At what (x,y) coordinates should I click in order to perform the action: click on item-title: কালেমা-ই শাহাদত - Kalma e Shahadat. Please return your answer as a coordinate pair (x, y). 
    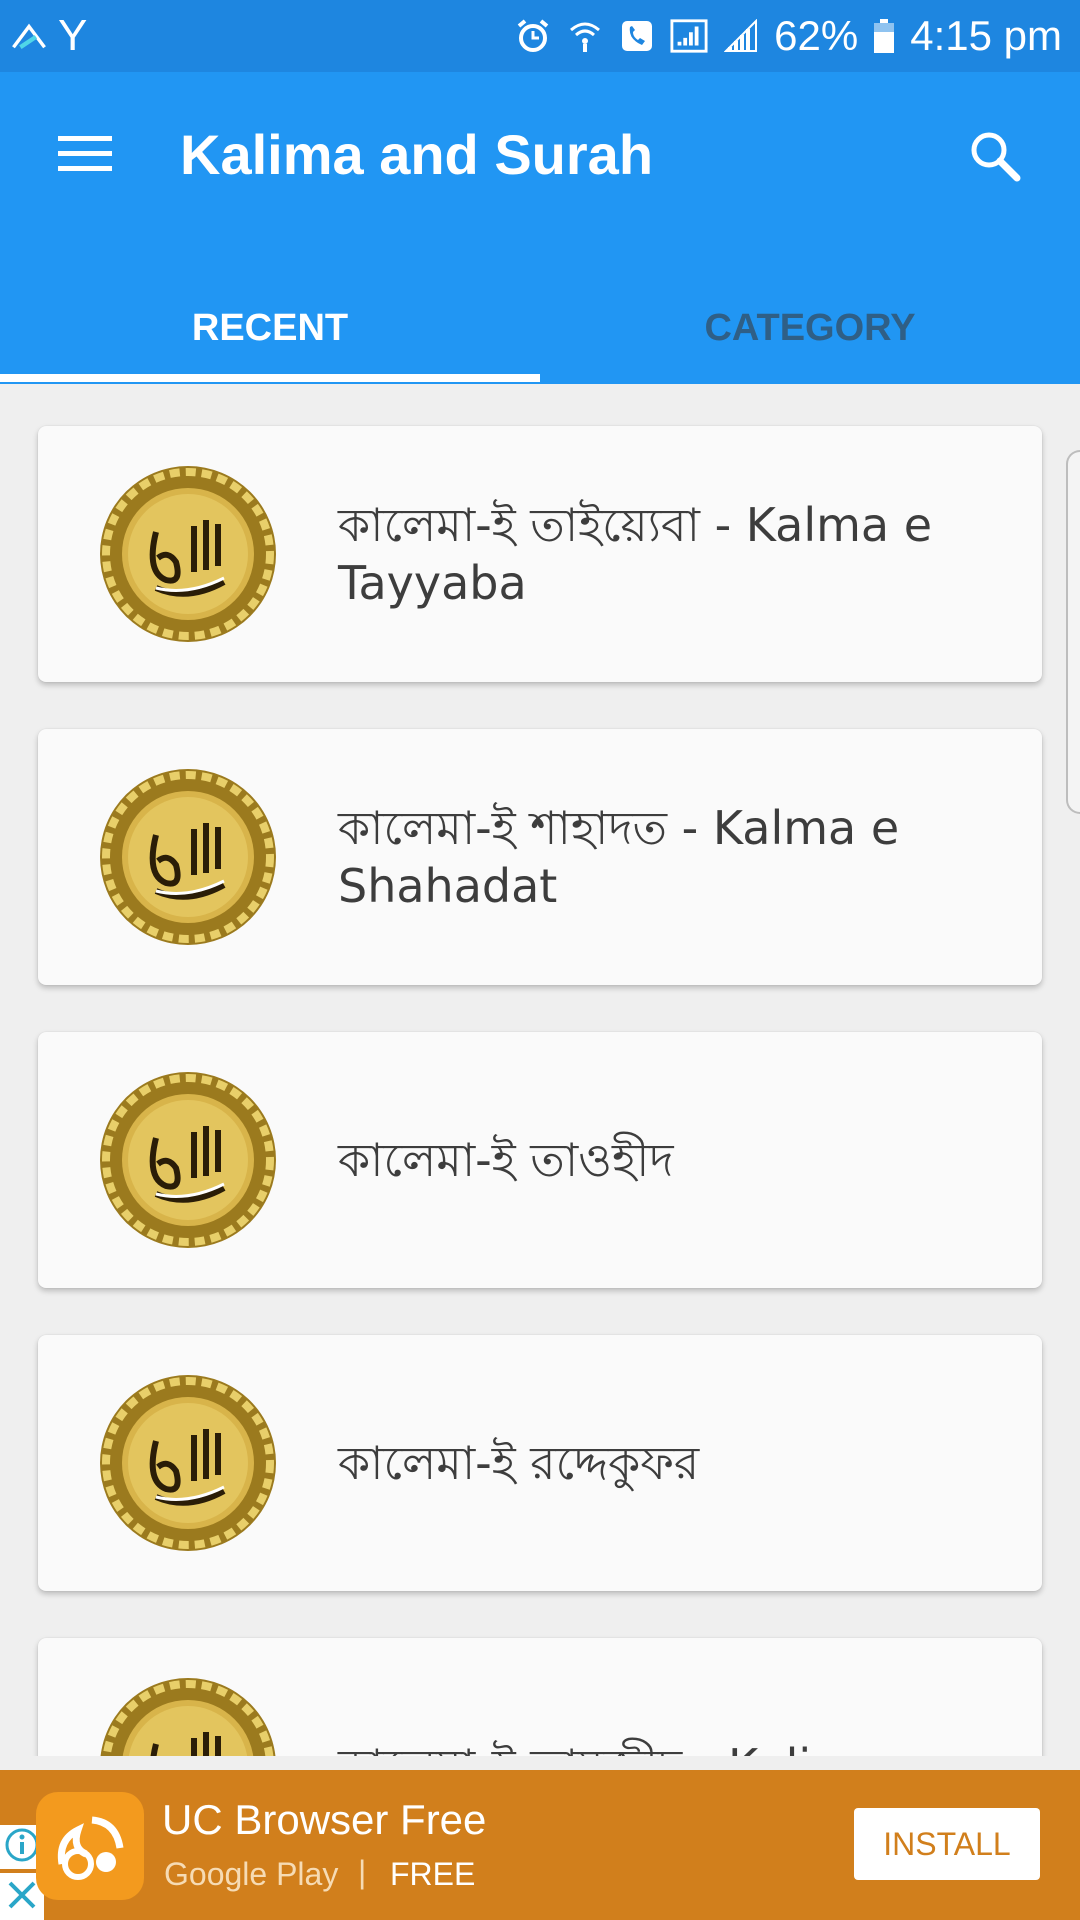
    Looking at the image, I should click on (619, 857).